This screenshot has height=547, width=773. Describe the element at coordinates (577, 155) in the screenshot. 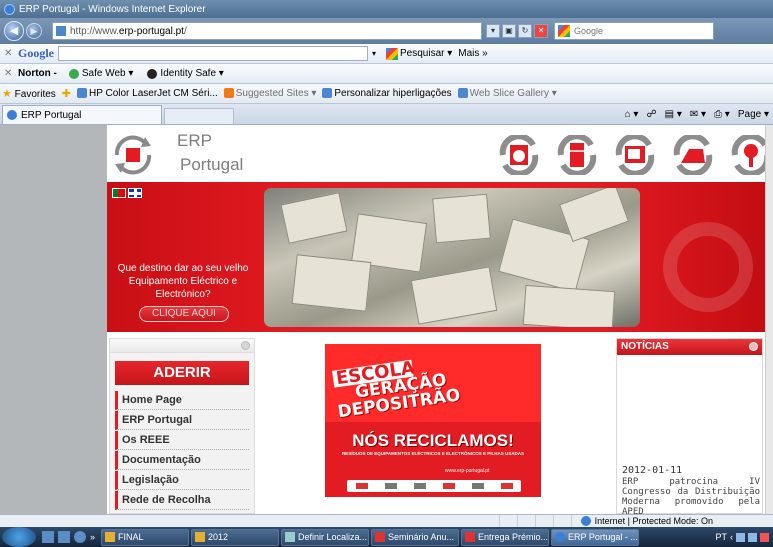

I see `fridge-icon` at that location.